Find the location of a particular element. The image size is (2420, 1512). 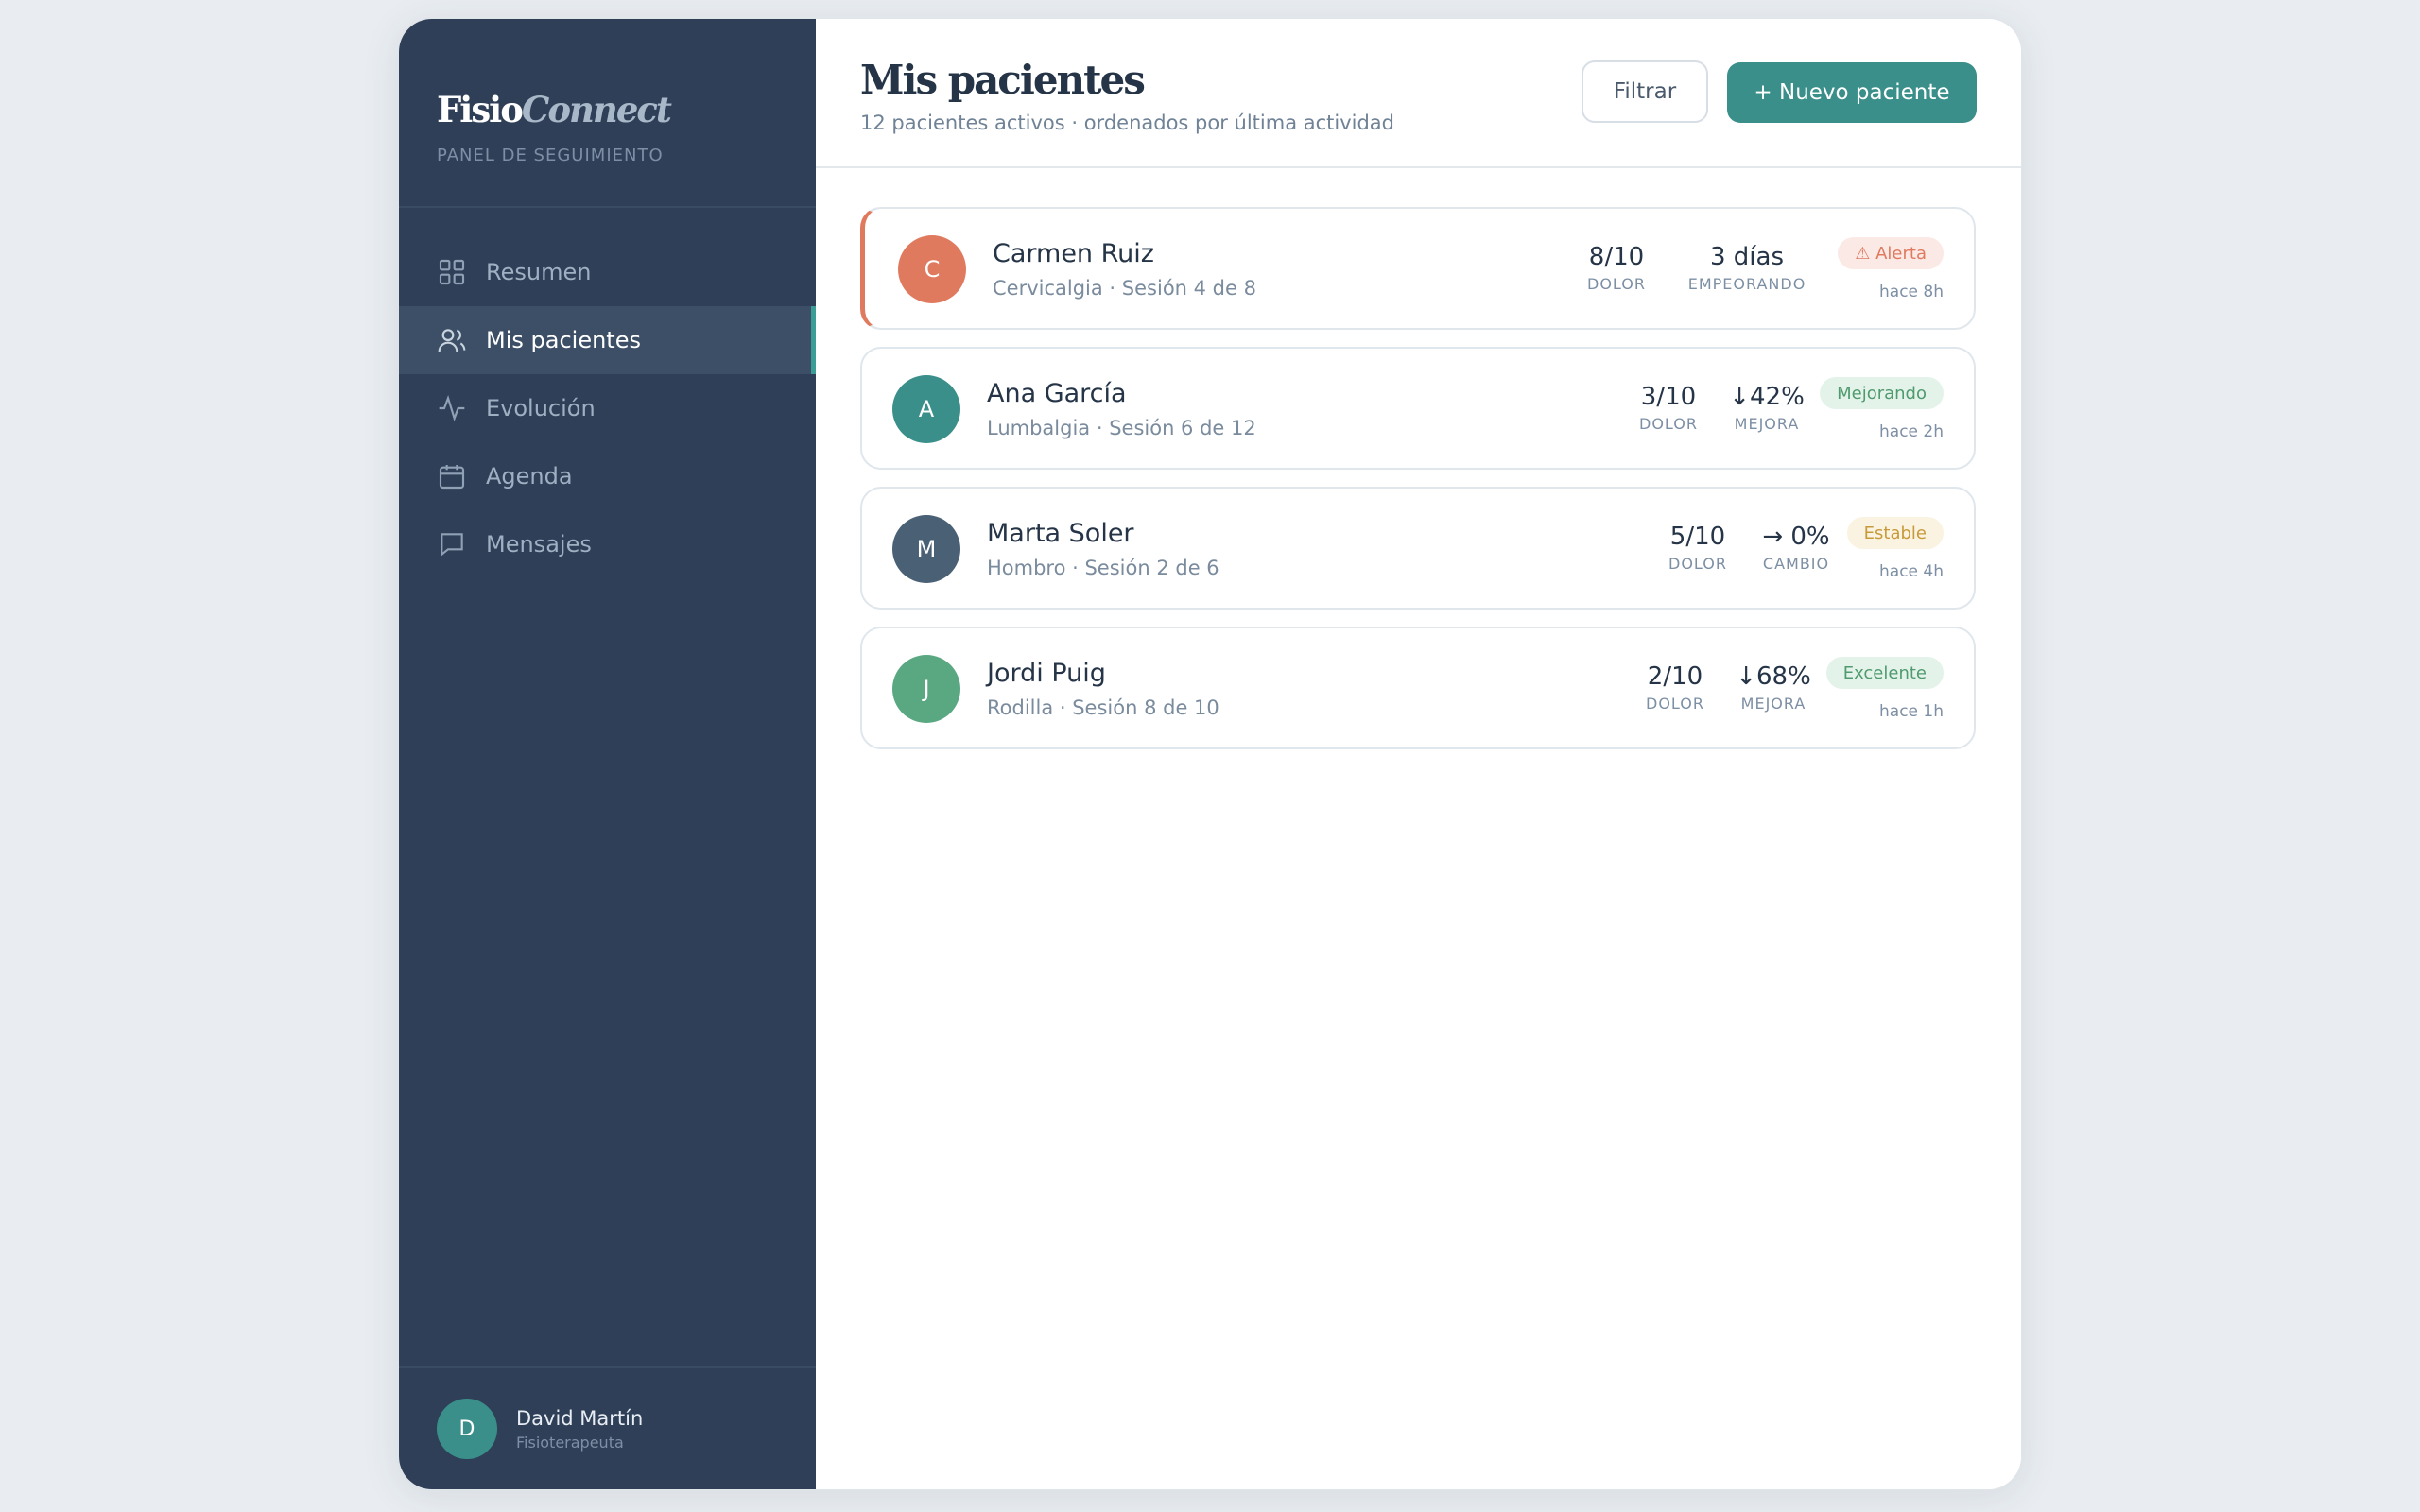

stat-value: → 0% is located at coordinates (1796, 537).